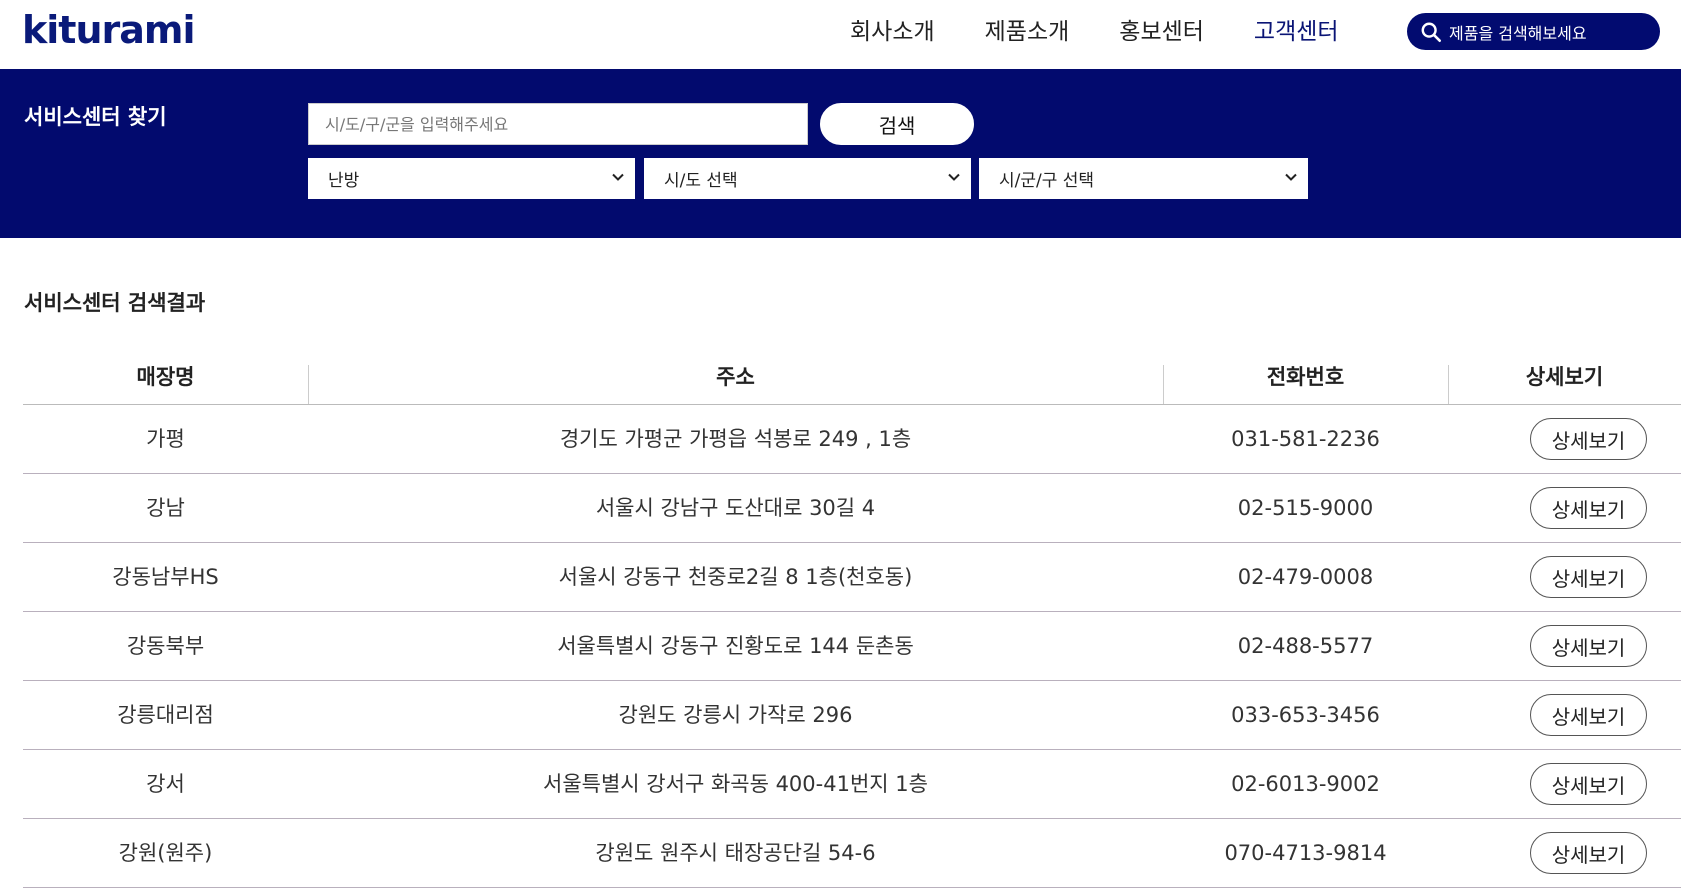 The height and width of the screenshot is (888, 1681). Describe the element at coordinates (735, 853) in the screenshot. I see `store-address: 강원도 원주시 태장공단길 54-6` at that location.